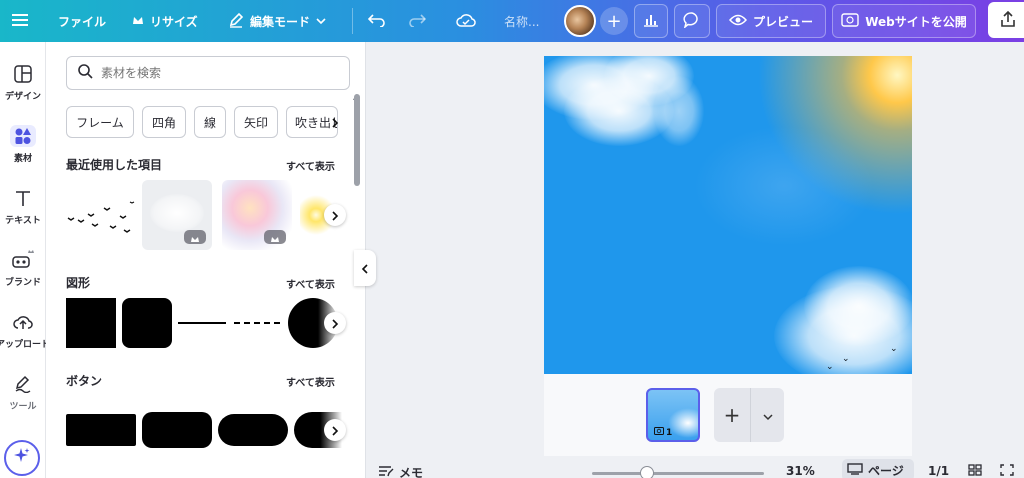 The image size is (1024, 478). Describe the element at coordinates (23, 220) in the screenshot. I see `rail-label: テキスト` at that location.